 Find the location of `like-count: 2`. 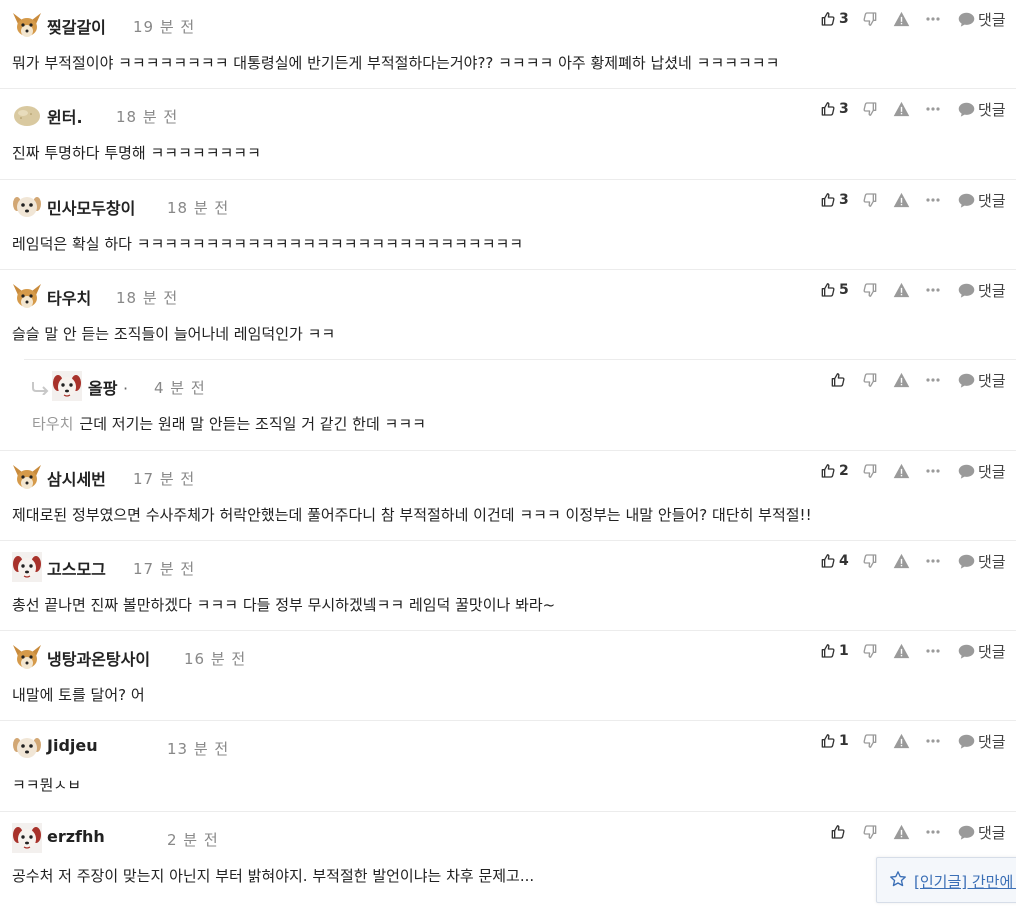

like-count: 2 is located at coordinates (844, 471).